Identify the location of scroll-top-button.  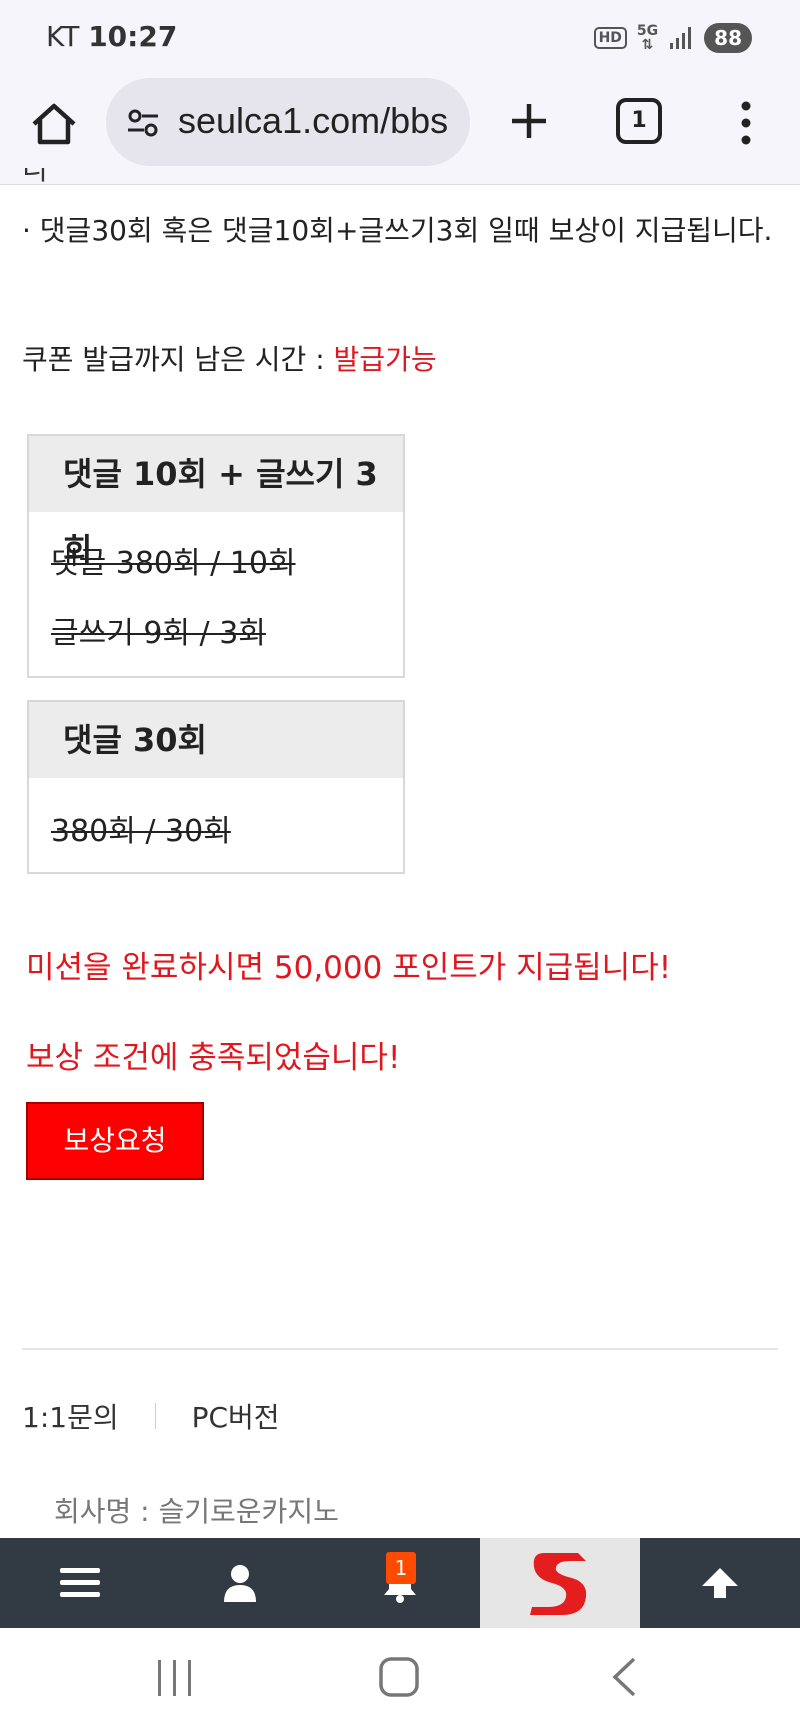
(720, 1583).